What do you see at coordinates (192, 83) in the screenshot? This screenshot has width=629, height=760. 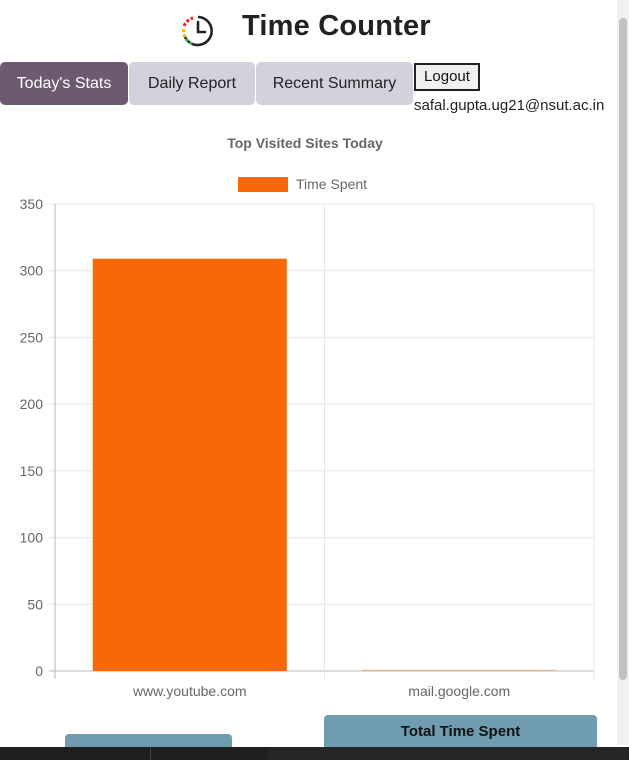 I see `tab-daily-report: Daily Report` at bounding box center [192, 83].